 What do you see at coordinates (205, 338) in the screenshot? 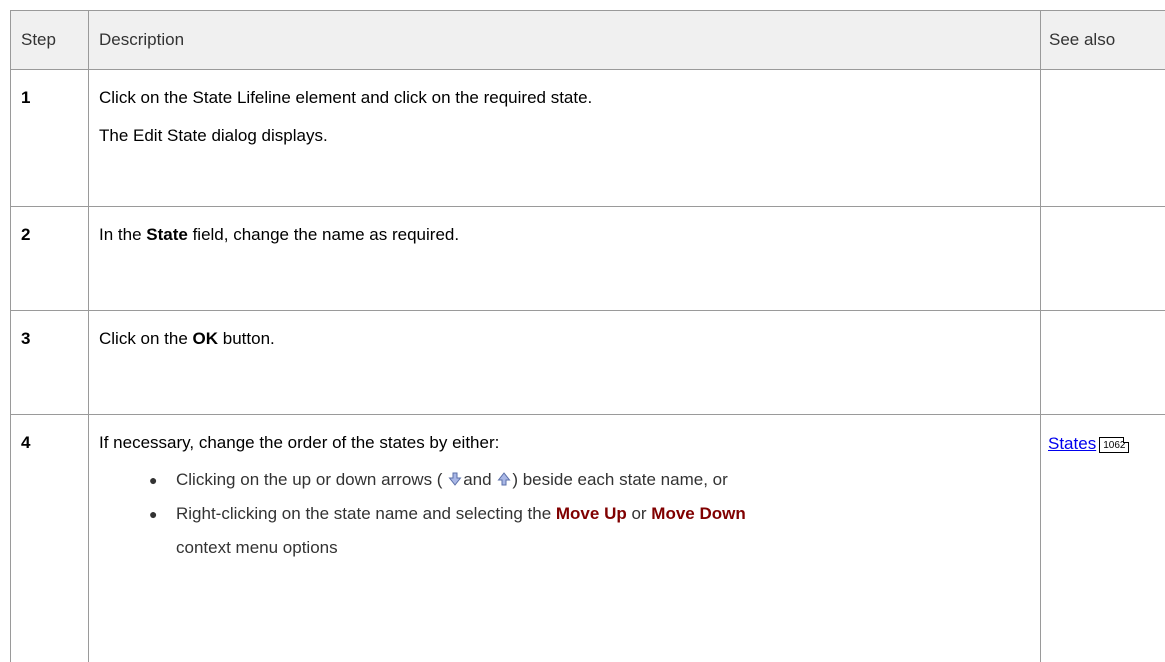
I see `button-name-ok: OK` at bounding box center [205, 338].